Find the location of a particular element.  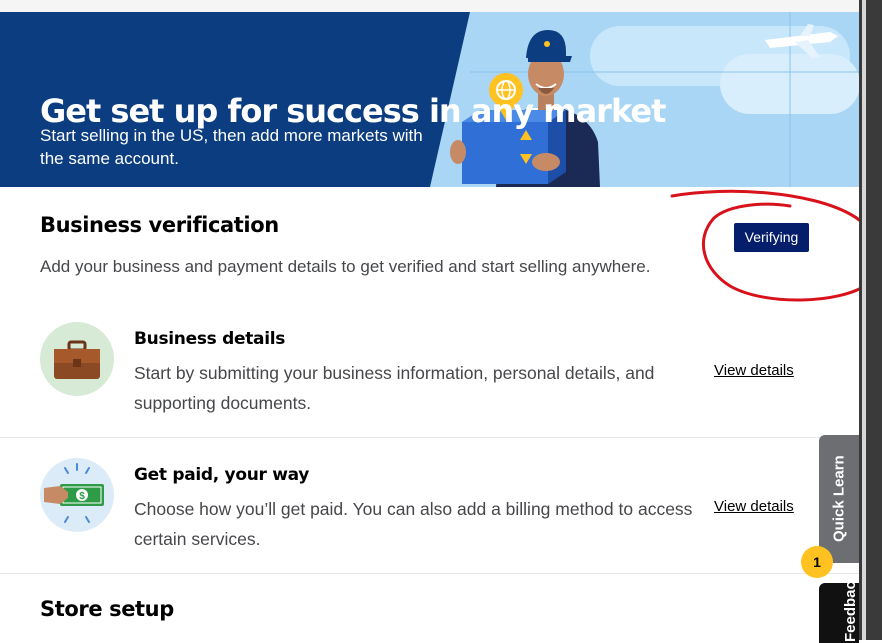

feedback-label: Feedback is located at coordinates (839, 613).